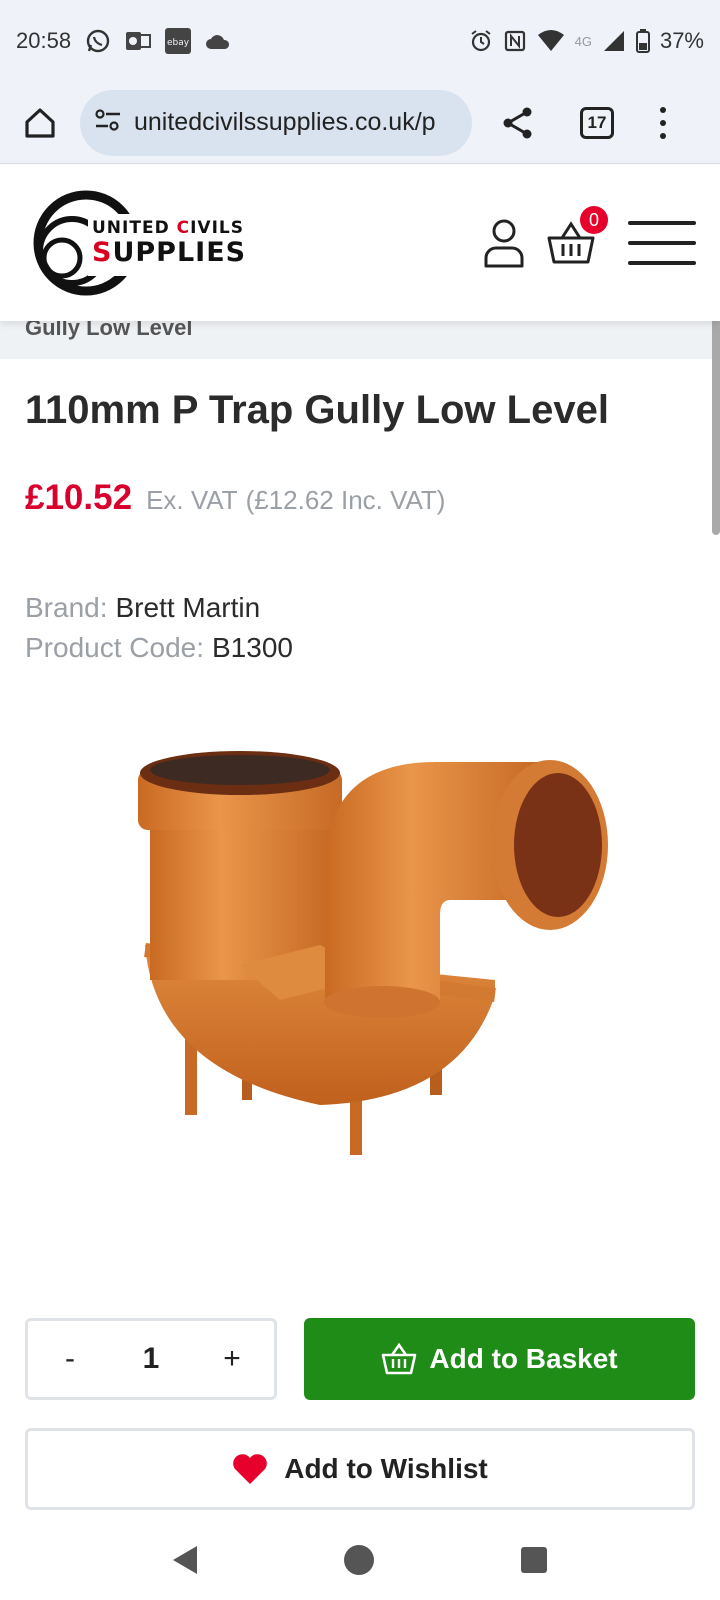  I want to click on network-type: 4G, so click(583, 41).